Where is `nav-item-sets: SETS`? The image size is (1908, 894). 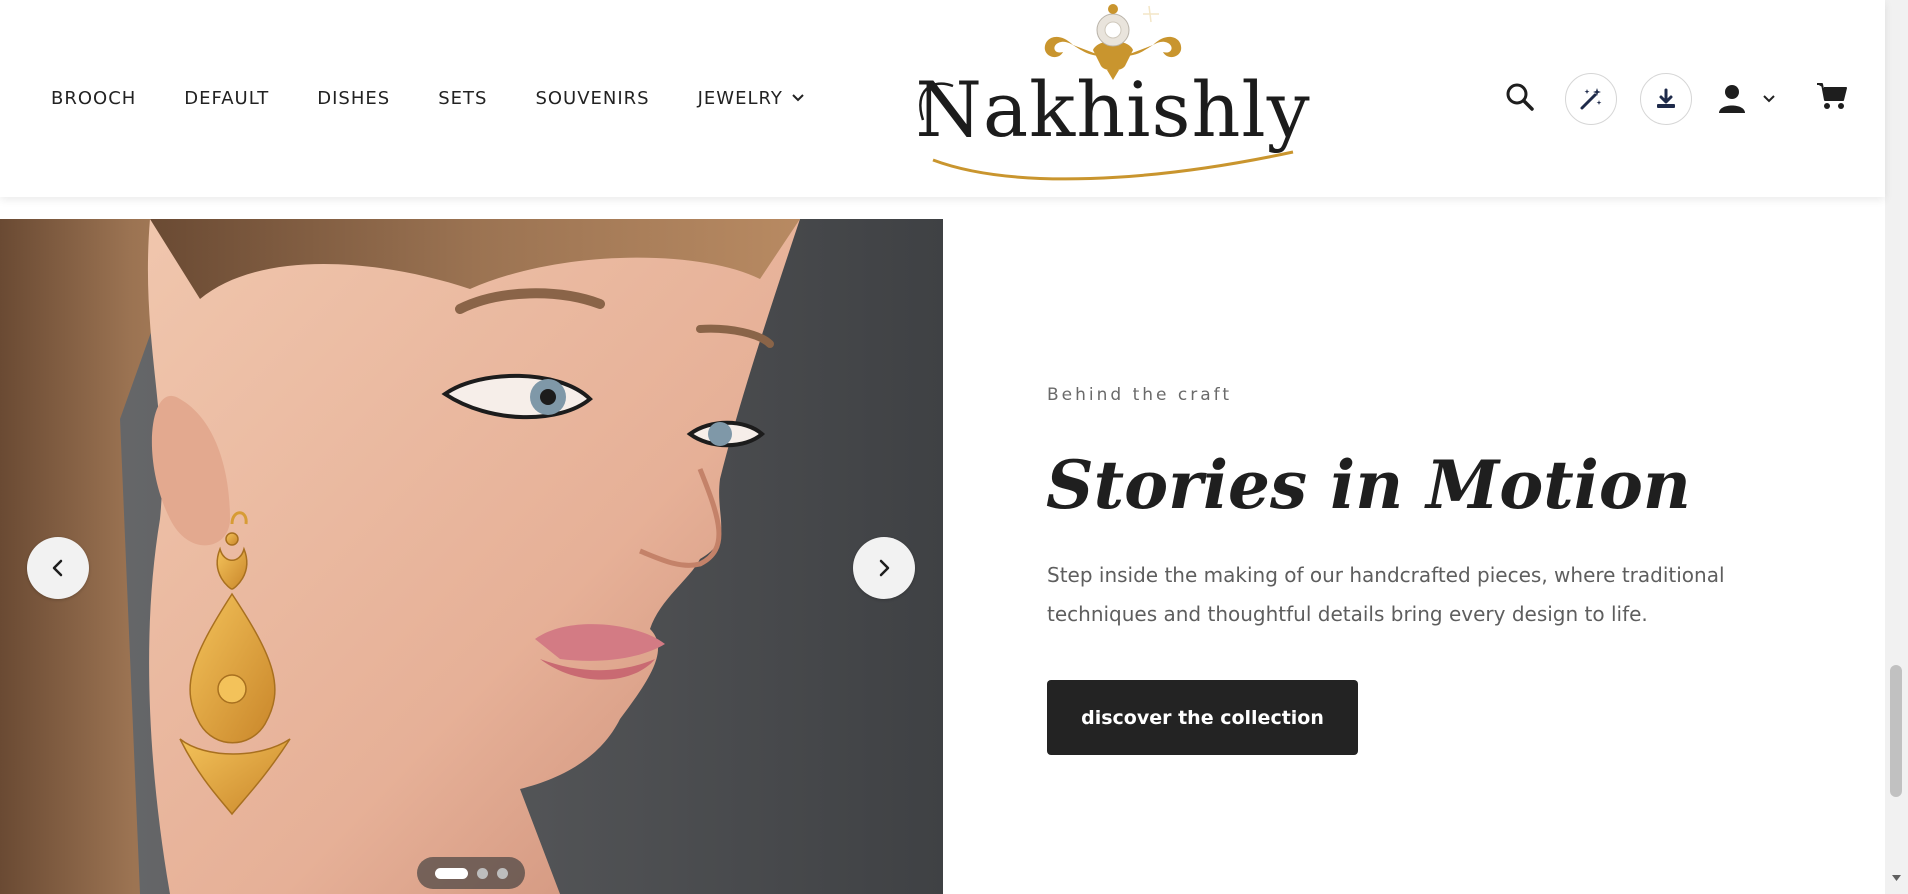 nav-item-sets: SETS is located at coordinates (462, 98).